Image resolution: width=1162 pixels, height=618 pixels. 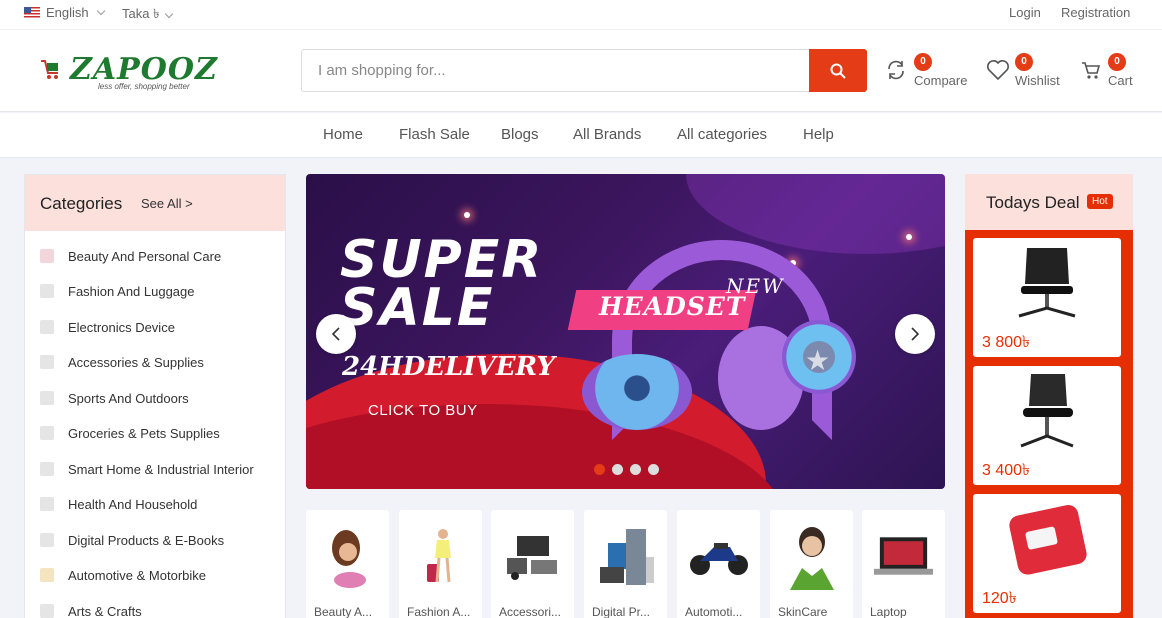 I want to click on category-item: Beauty And Personal Care, so click(x=130, y=256).